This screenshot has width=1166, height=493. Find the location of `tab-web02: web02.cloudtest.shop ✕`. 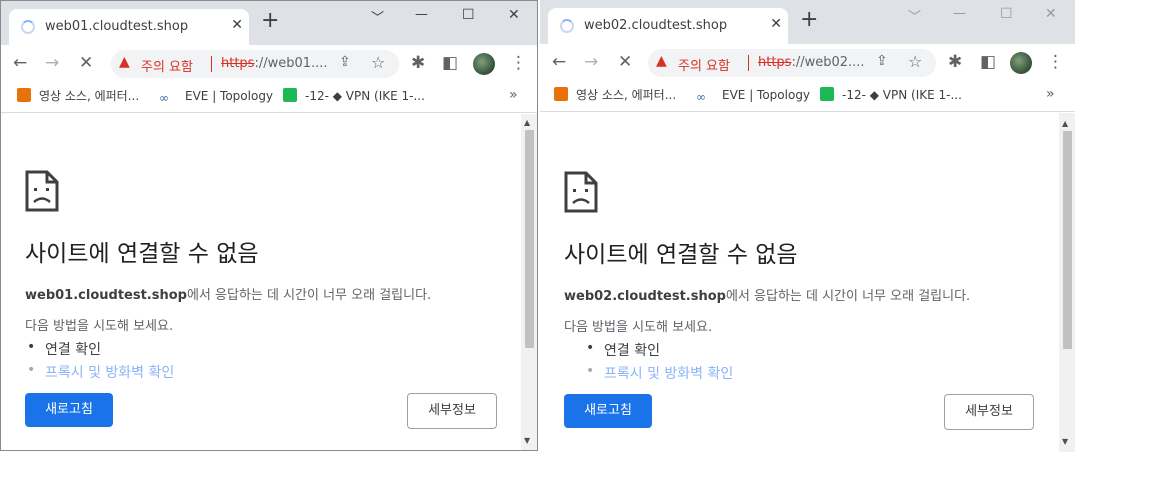

tab-web02: web02.cloudtest.shop ✕ is located at coordinates (668, 26).